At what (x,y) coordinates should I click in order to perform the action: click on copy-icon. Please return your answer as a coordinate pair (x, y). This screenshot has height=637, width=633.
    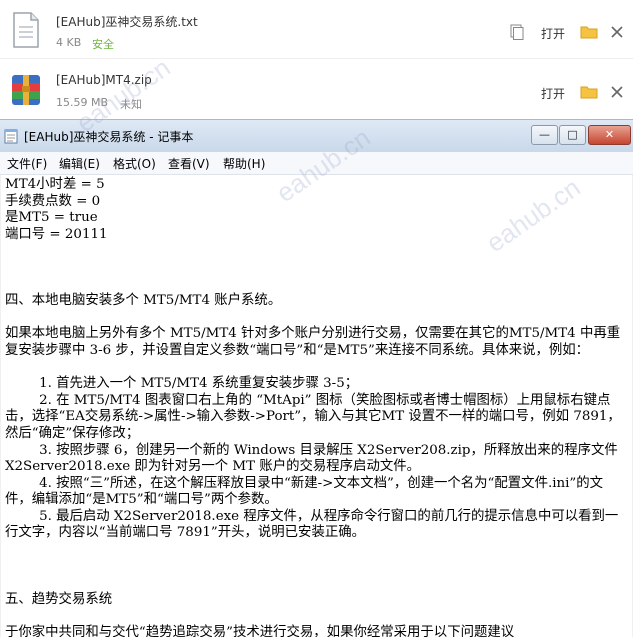
    Looking at the image, I should click on (517, 32).